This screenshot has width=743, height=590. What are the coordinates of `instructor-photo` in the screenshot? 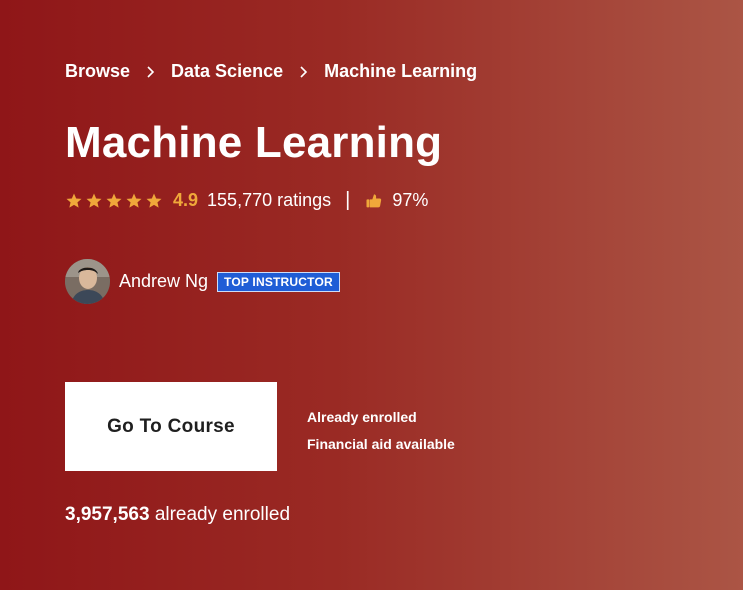 It's located at (87, 281).